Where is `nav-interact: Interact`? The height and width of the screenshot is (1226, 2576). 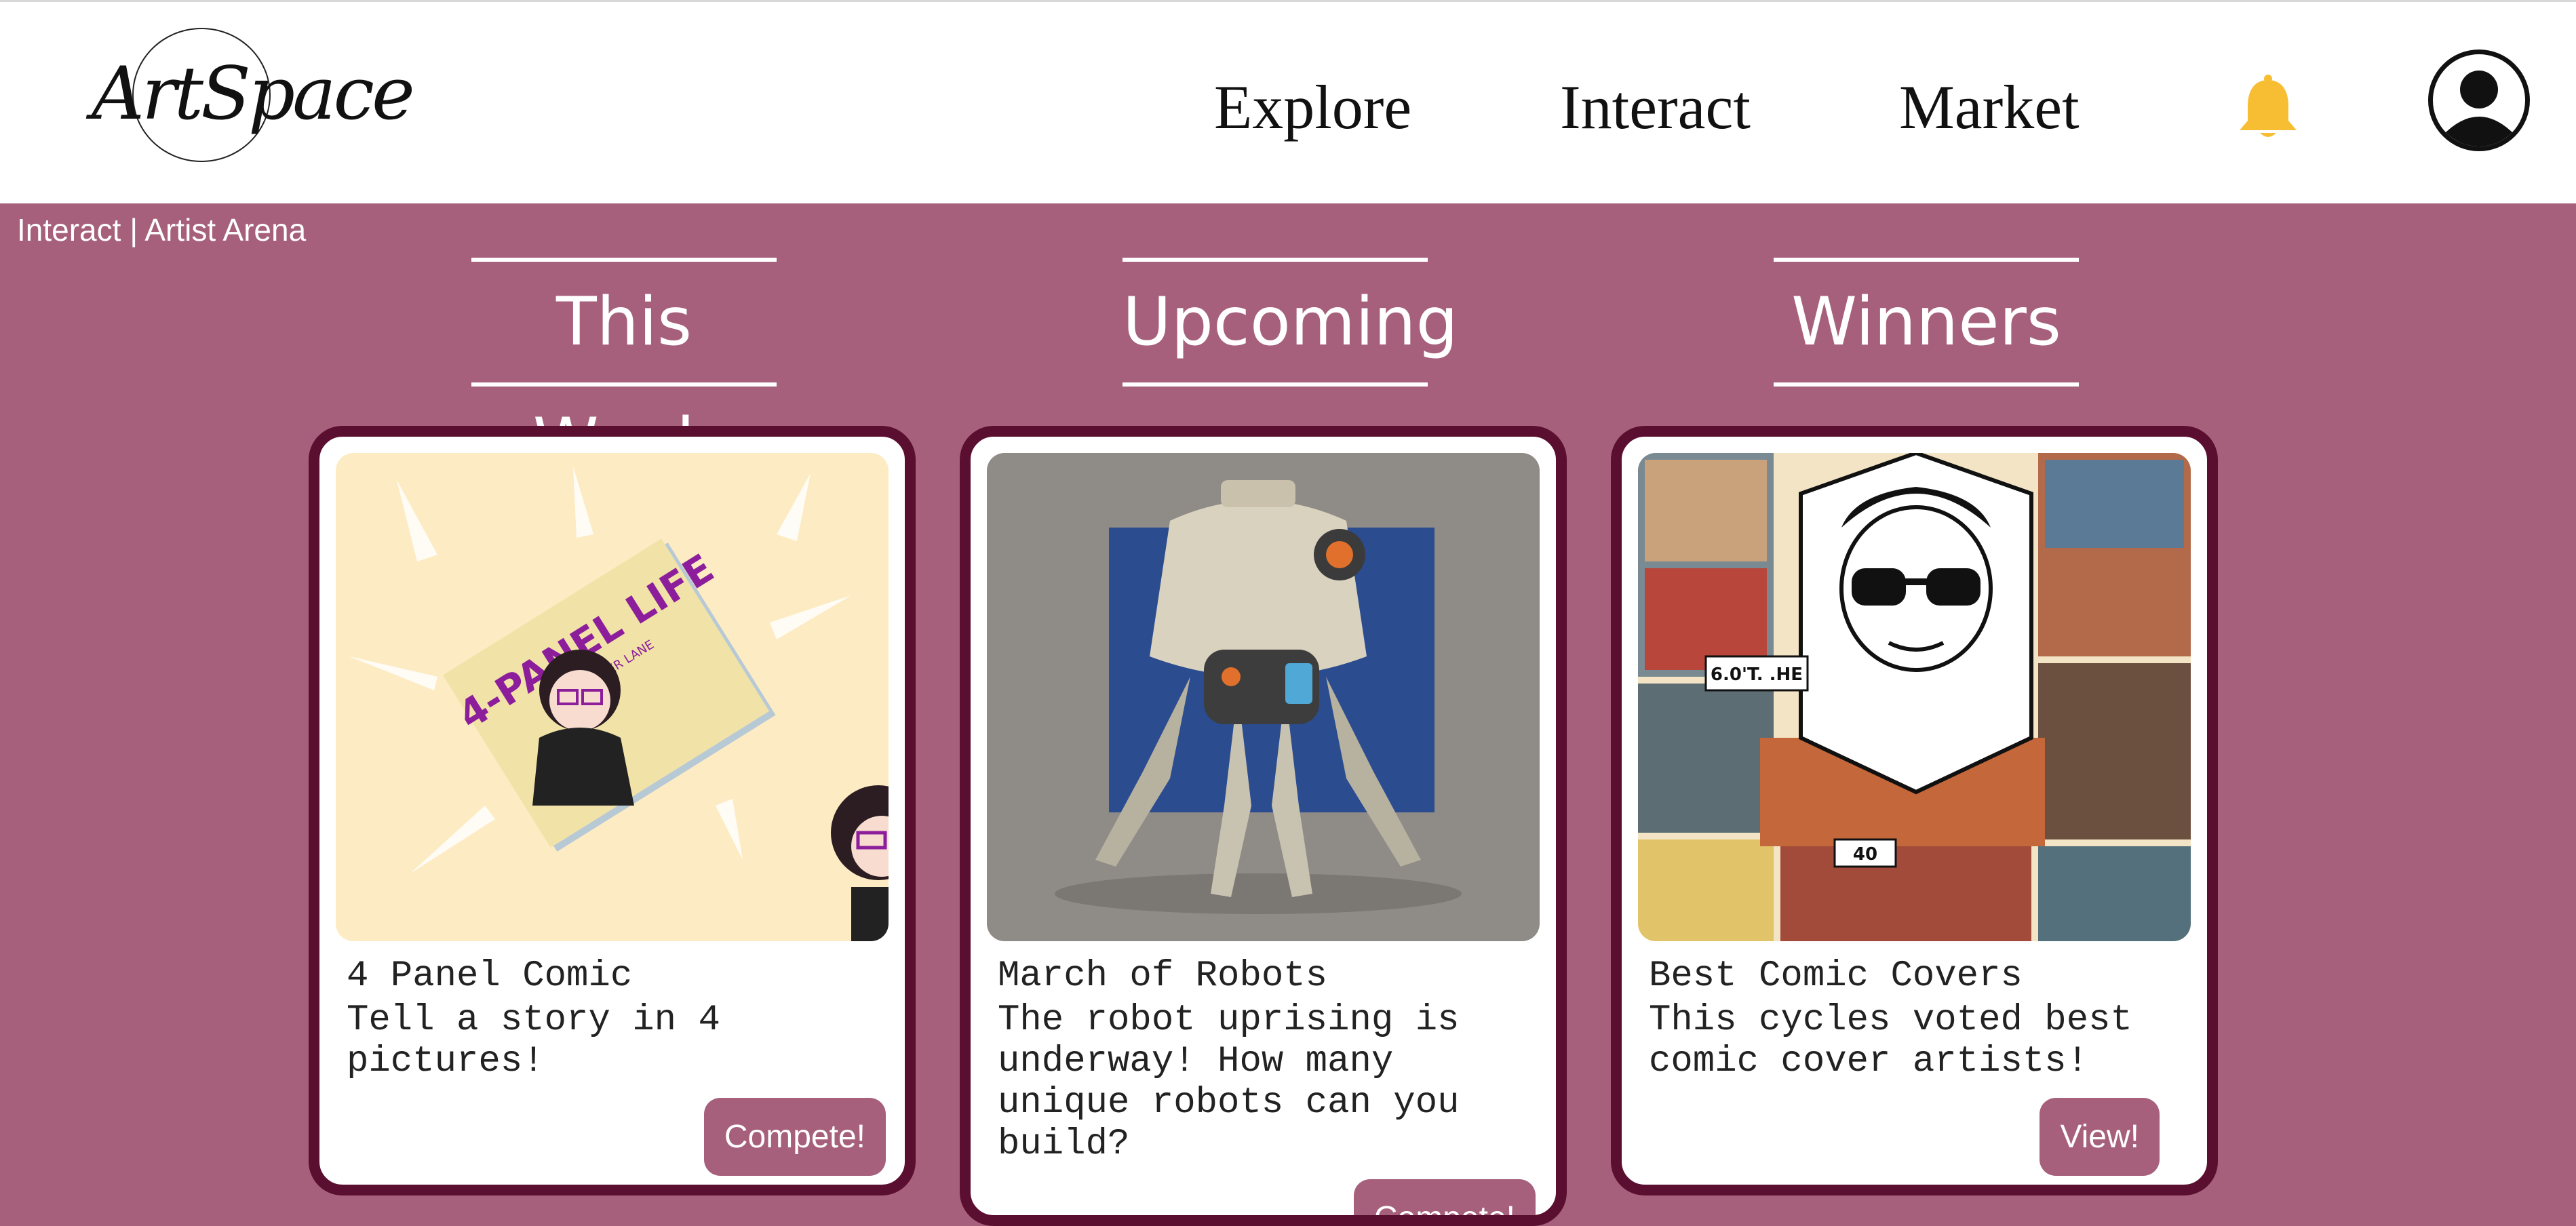
nav-interact: Interact is located at coordinates (1655, 107).